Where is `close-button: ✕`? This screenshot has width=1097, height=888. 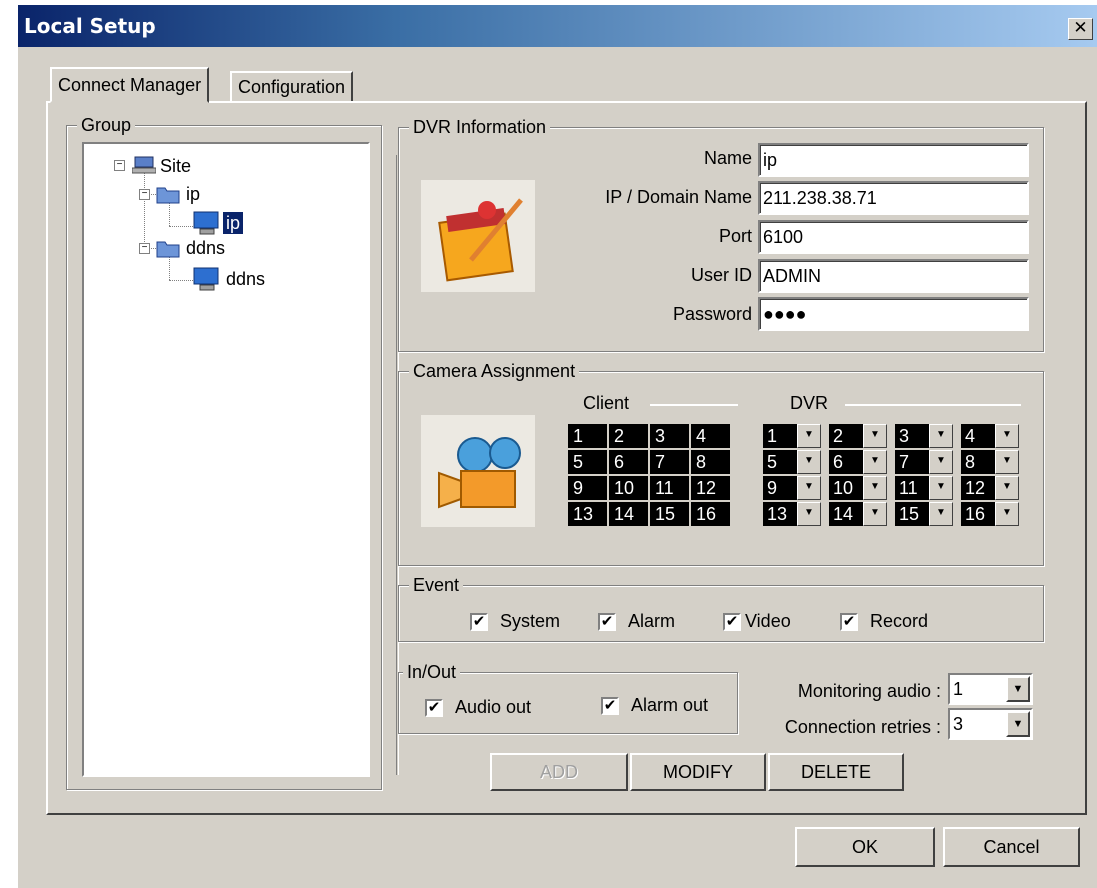 close-button: ✕ is located at coordinates (1080, 29).